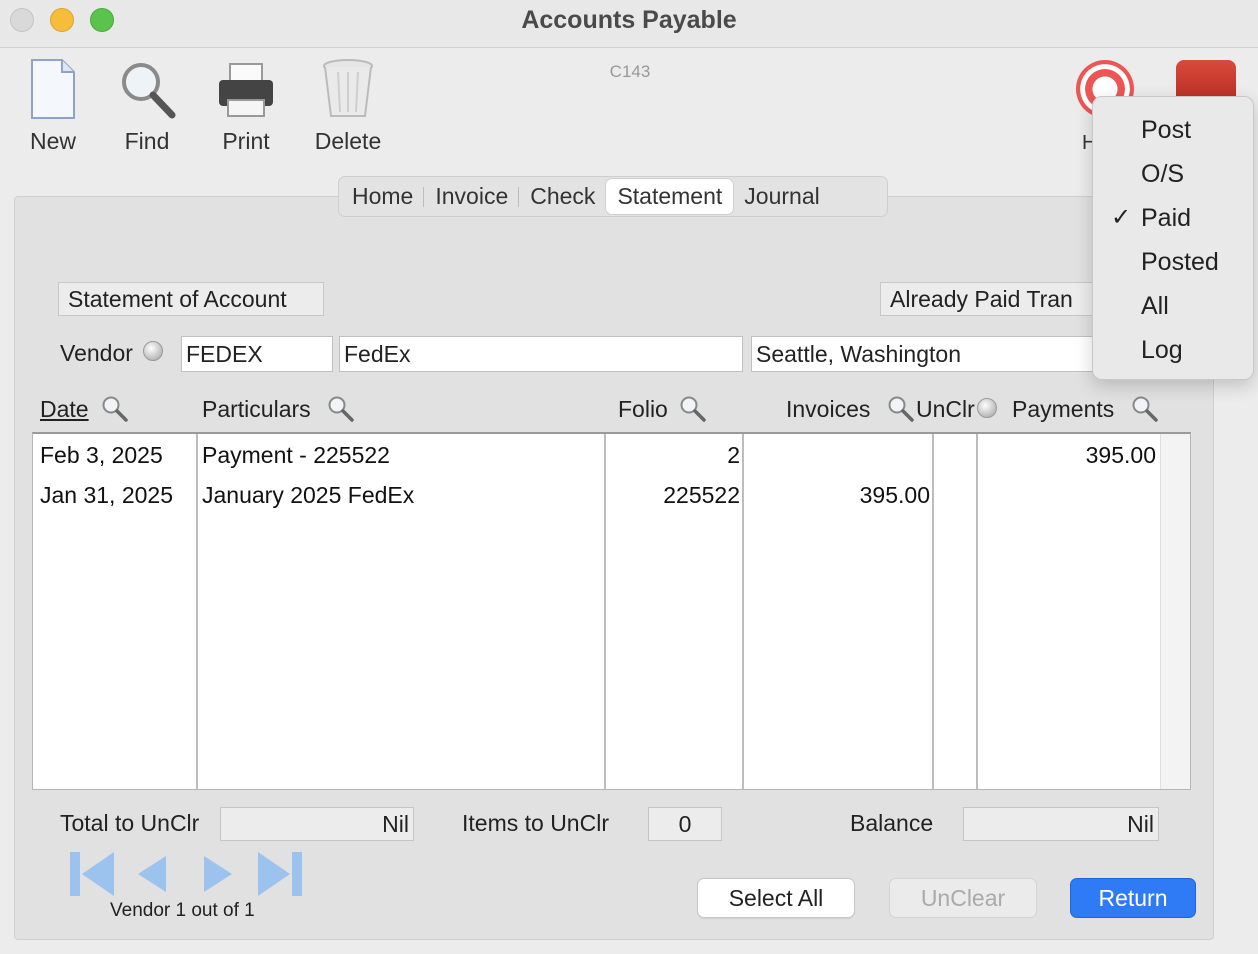  What do you see at coordinates (147, 141) in the screenshot?
I see `find-label: Find` at bounding box center [147, 141].